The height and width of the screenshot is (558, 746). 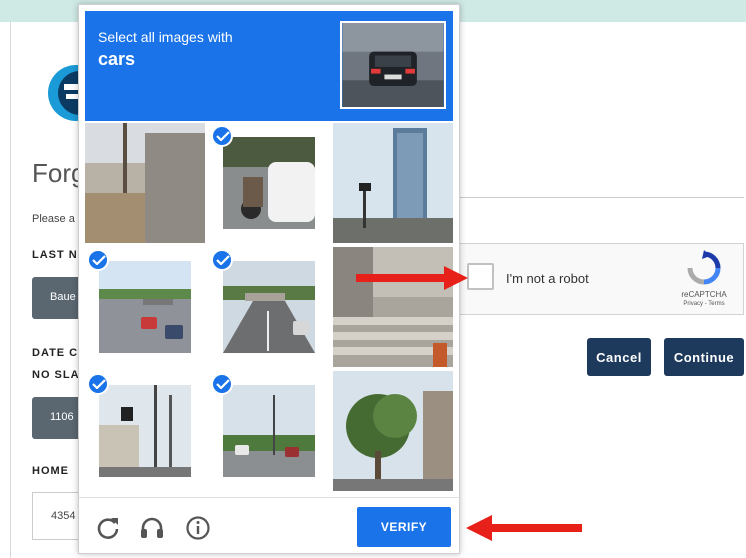 What do you see at coordinates (412, 278) in the screenshot?
I see `annotation-arrow-right-icon` at bounding box center [412, 278].